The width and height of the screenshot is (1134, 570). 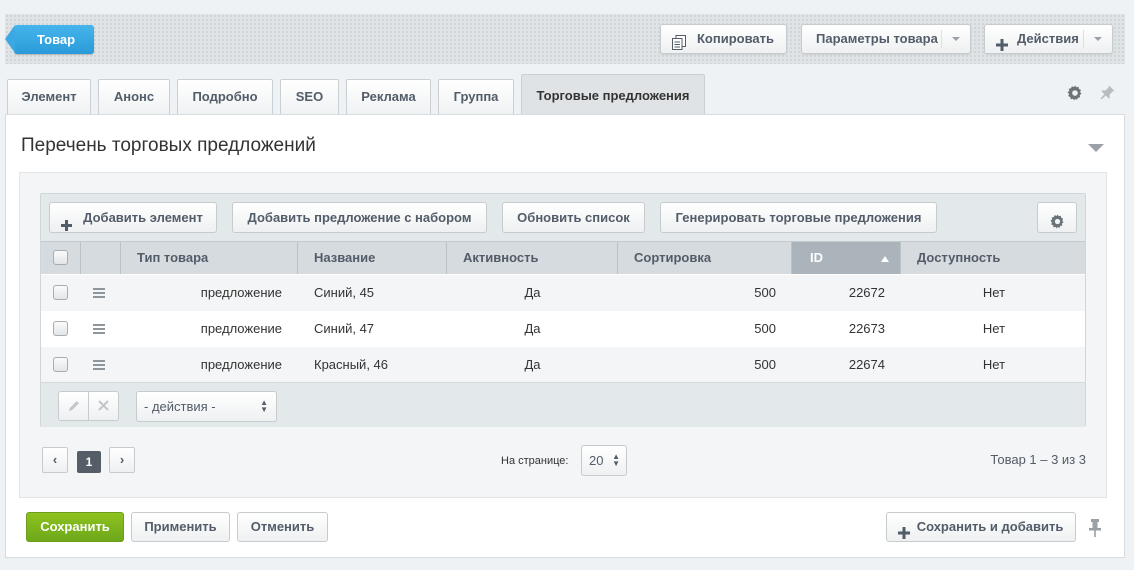 I want to click on product-params-button: Параметры товара, so click(x=886, y=39).